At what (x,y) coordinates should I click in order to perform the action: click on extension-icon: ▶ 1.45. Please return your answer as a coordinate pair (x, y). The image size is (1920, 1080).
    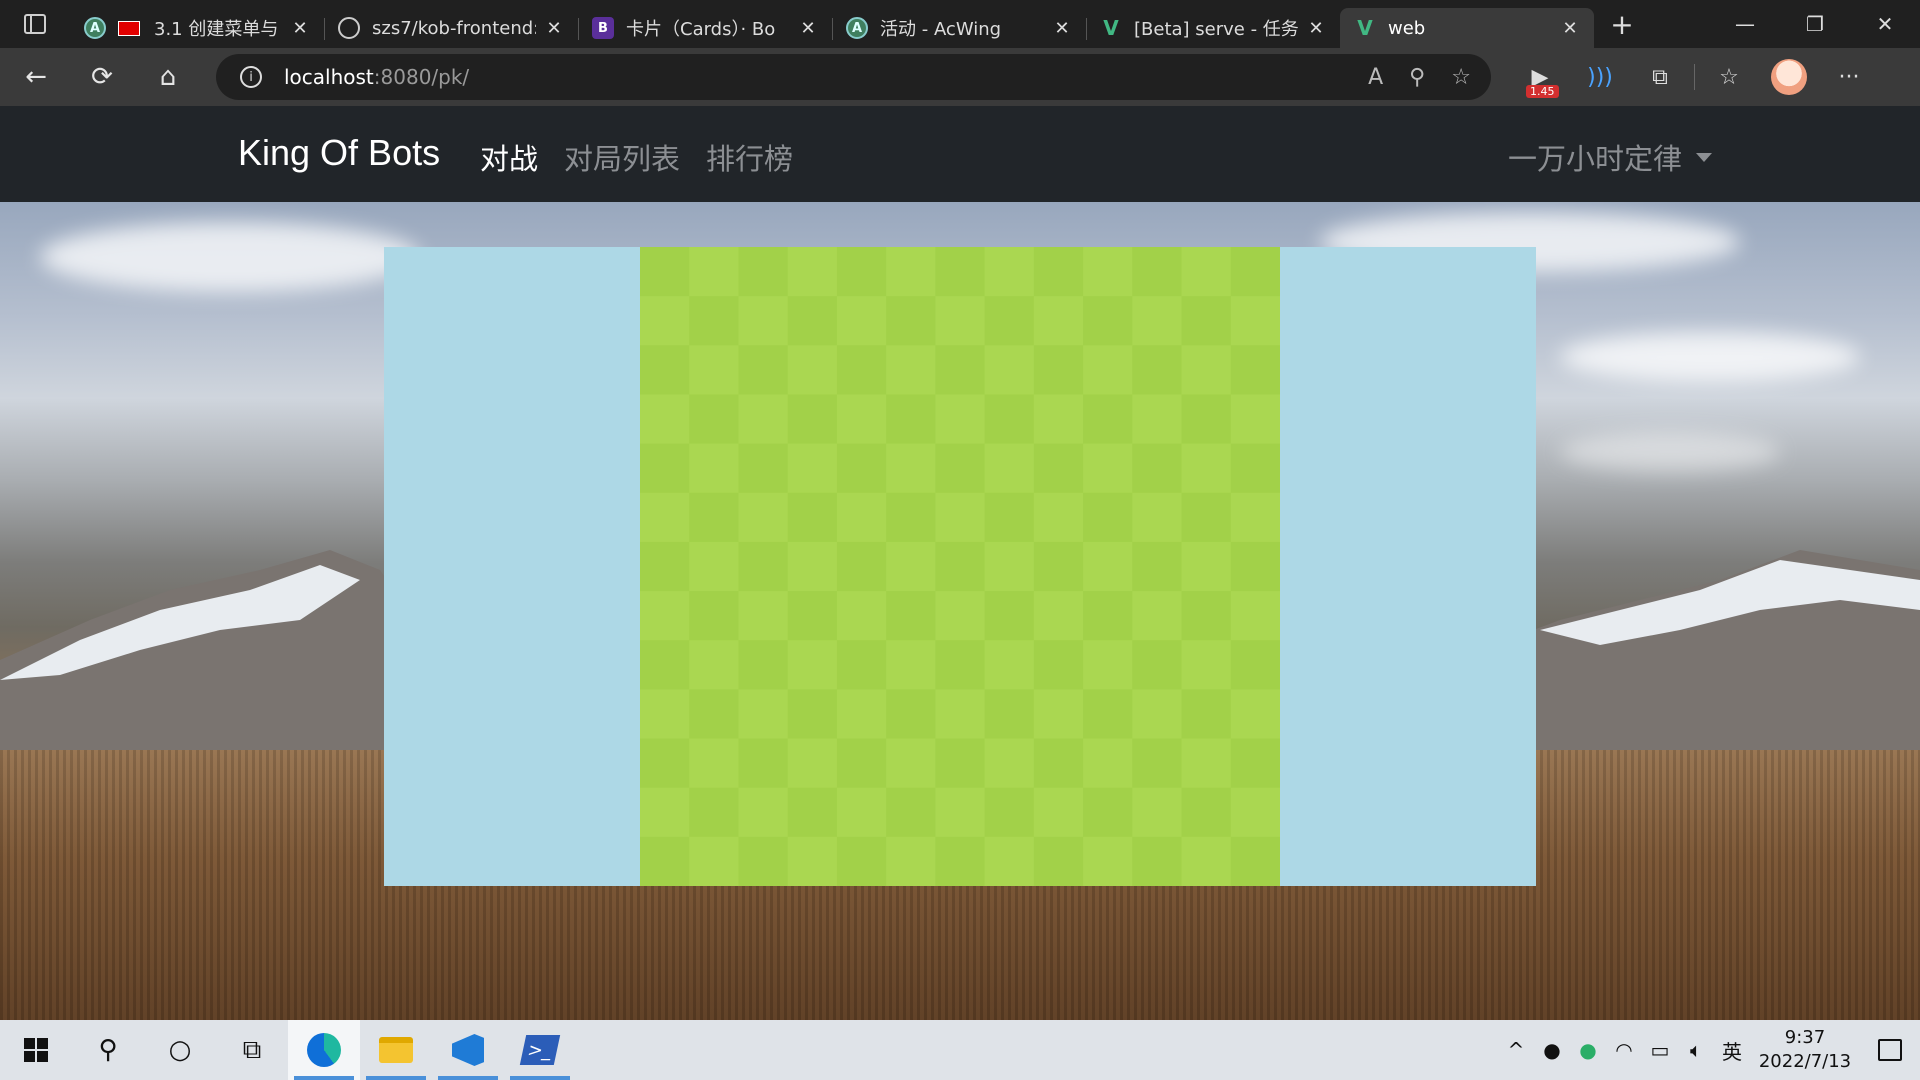
    Looking at the image, I should click on (1540, 77).